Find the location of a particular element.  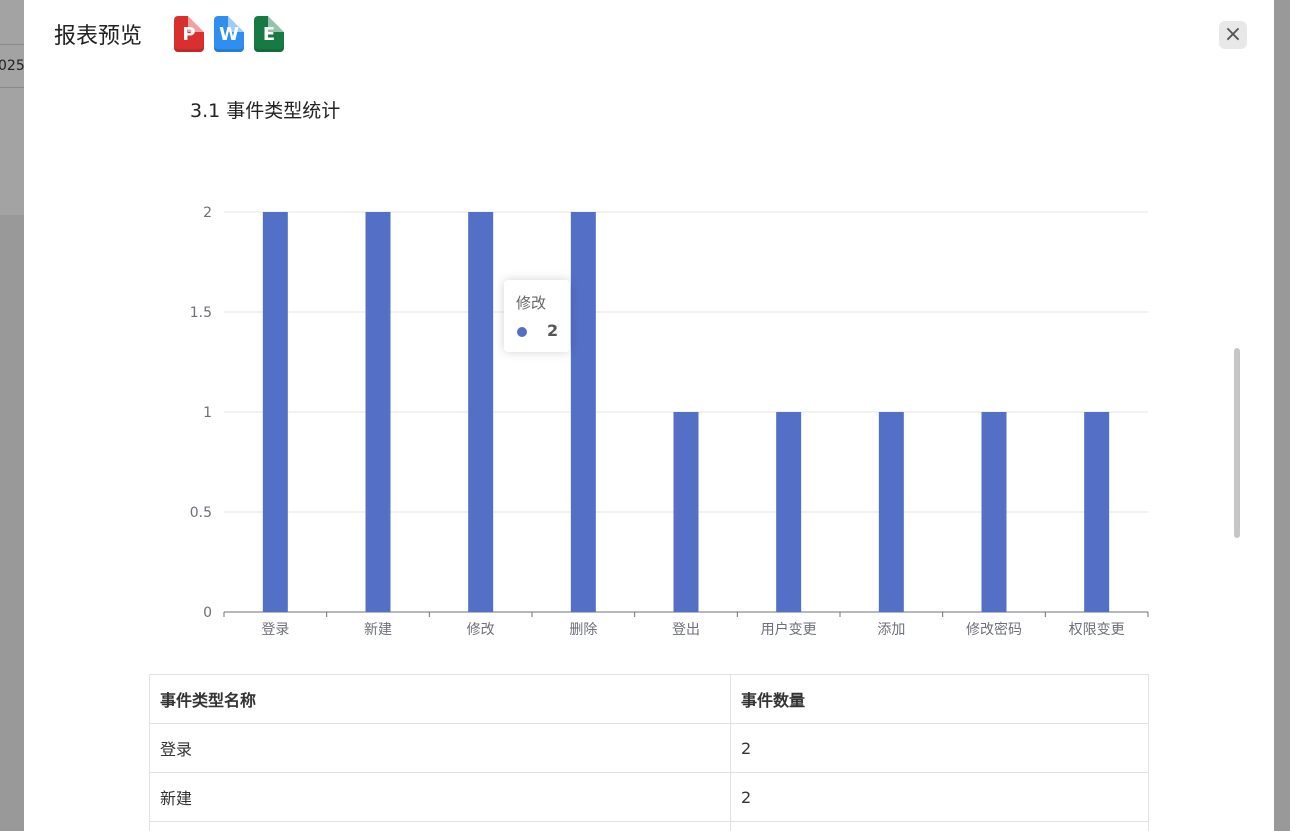

pdf-export-icon: P is located at coordinates (189, 34).